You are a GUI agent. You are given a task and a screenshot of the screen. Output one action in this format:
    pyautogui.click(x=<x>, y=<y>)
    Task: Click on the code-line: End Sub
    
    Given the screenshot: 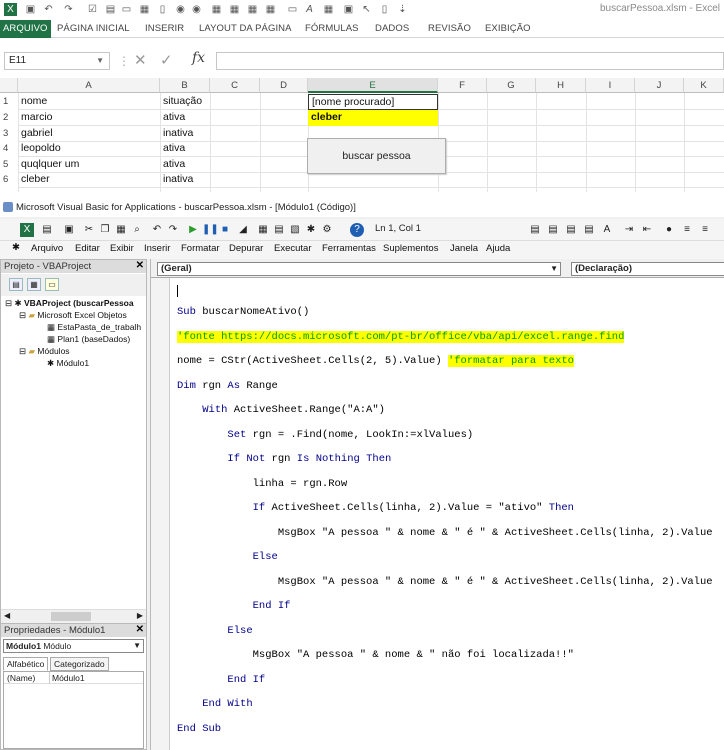 What is the action you would take?
    pyautogui.click(x=199, y=729)
    